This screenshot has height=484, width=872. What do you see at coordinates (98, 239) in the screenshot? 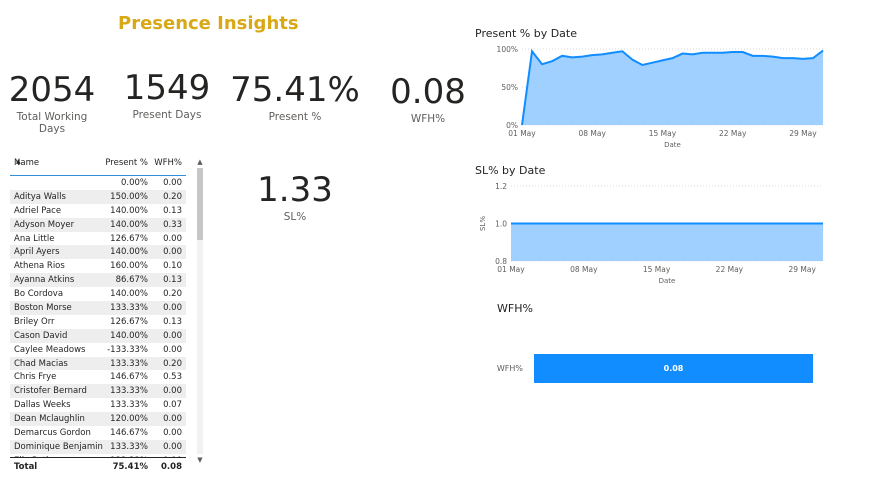
I see `table-row: Ana Little 126.67% 0.00` at bounding box center [98, 239].